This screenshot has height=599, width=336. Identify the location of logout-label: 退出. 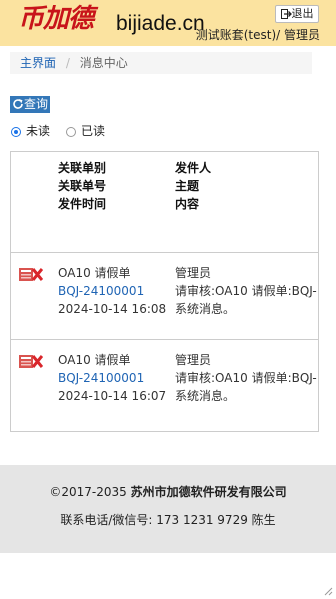
(302, 13).